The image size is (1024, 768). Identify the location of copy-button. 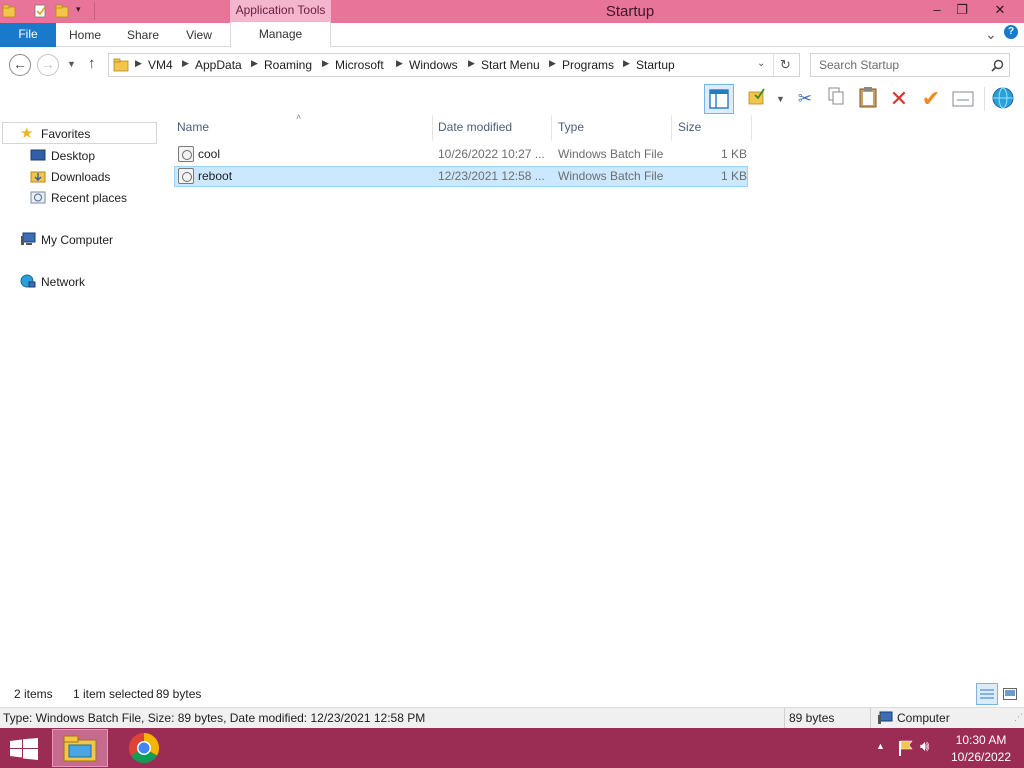
(836, 99).